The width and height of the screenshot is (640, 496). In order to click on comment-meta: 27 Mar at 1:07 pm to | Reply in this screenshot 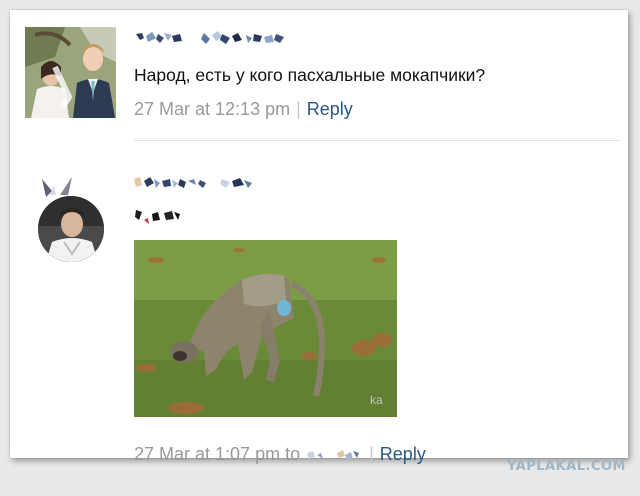, I will do `click(280, 454)`.